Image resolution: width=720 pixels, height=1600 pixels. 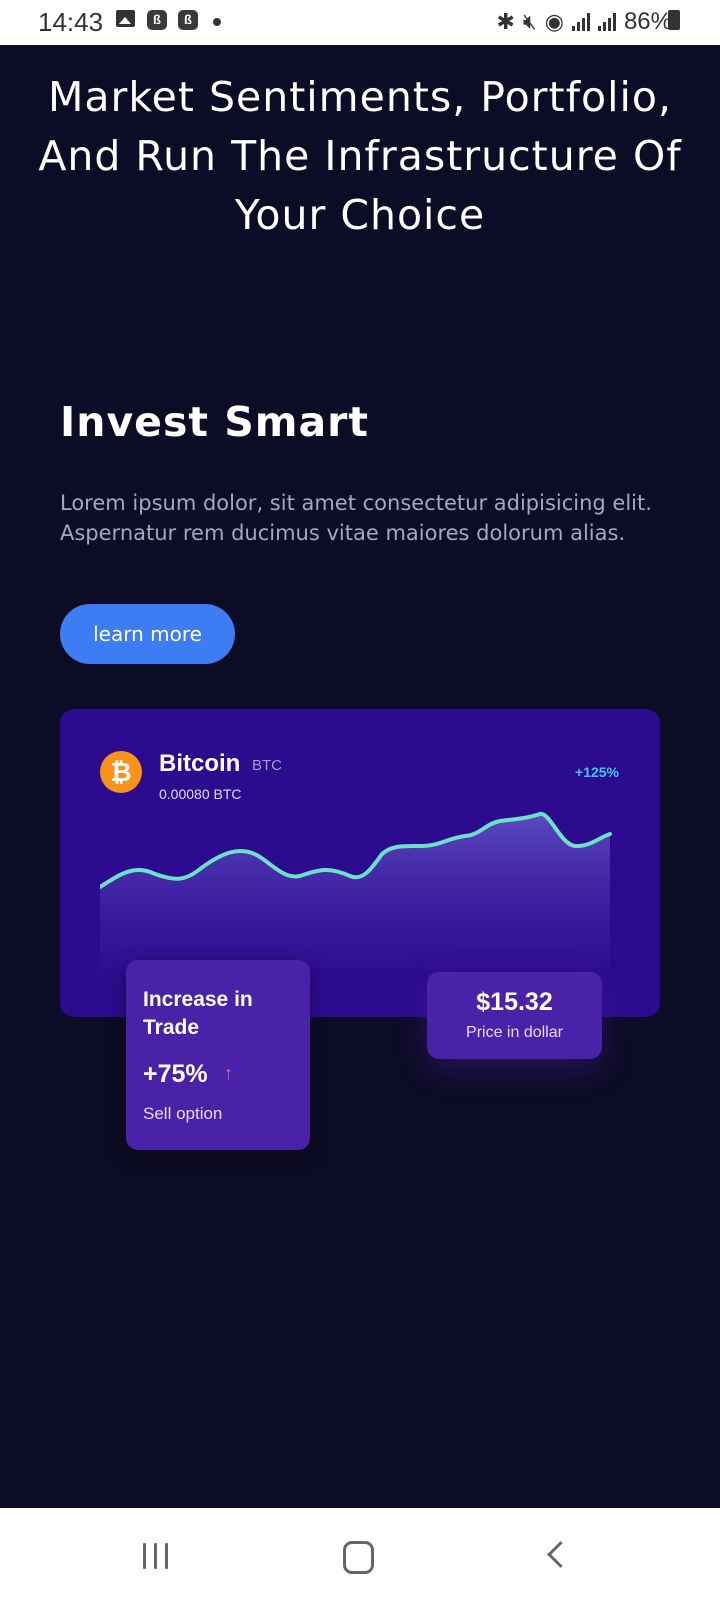 What do you see at coordinates (198, 1013) in the screenshot?
I see `increase-title: Increase in Trade` at bounding box center [198, 1013].